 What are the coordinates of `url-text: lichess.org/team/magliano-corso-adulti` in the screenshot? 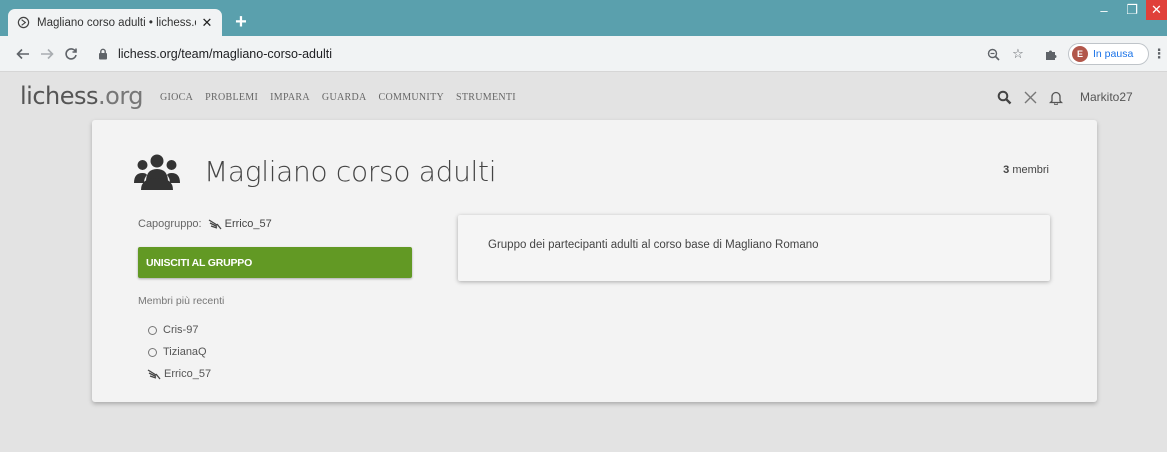 It's located at (225, 54).